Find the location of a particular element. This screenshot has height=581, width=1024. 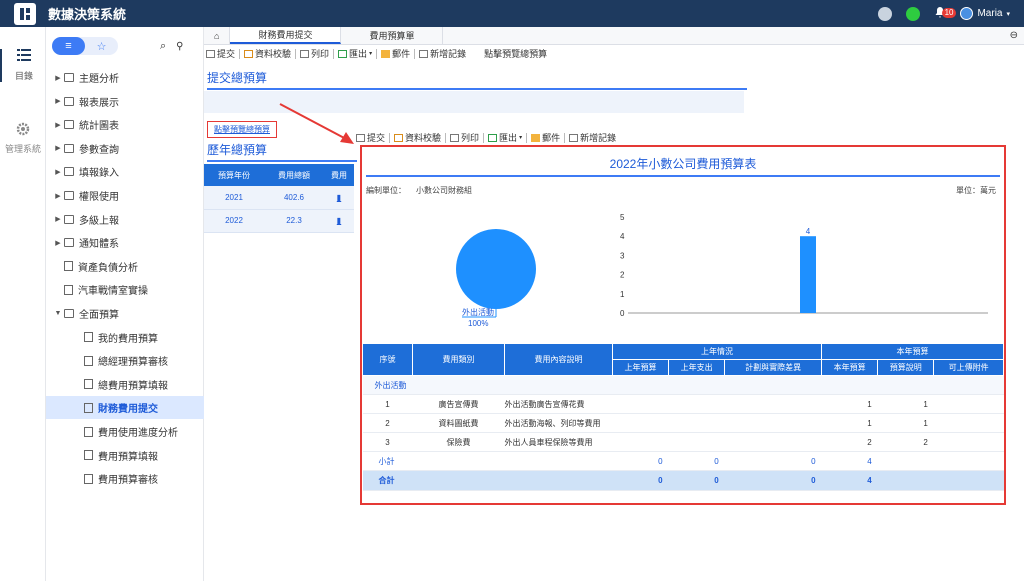

search-icon: ⌕ is located at coordinates (163, 46).